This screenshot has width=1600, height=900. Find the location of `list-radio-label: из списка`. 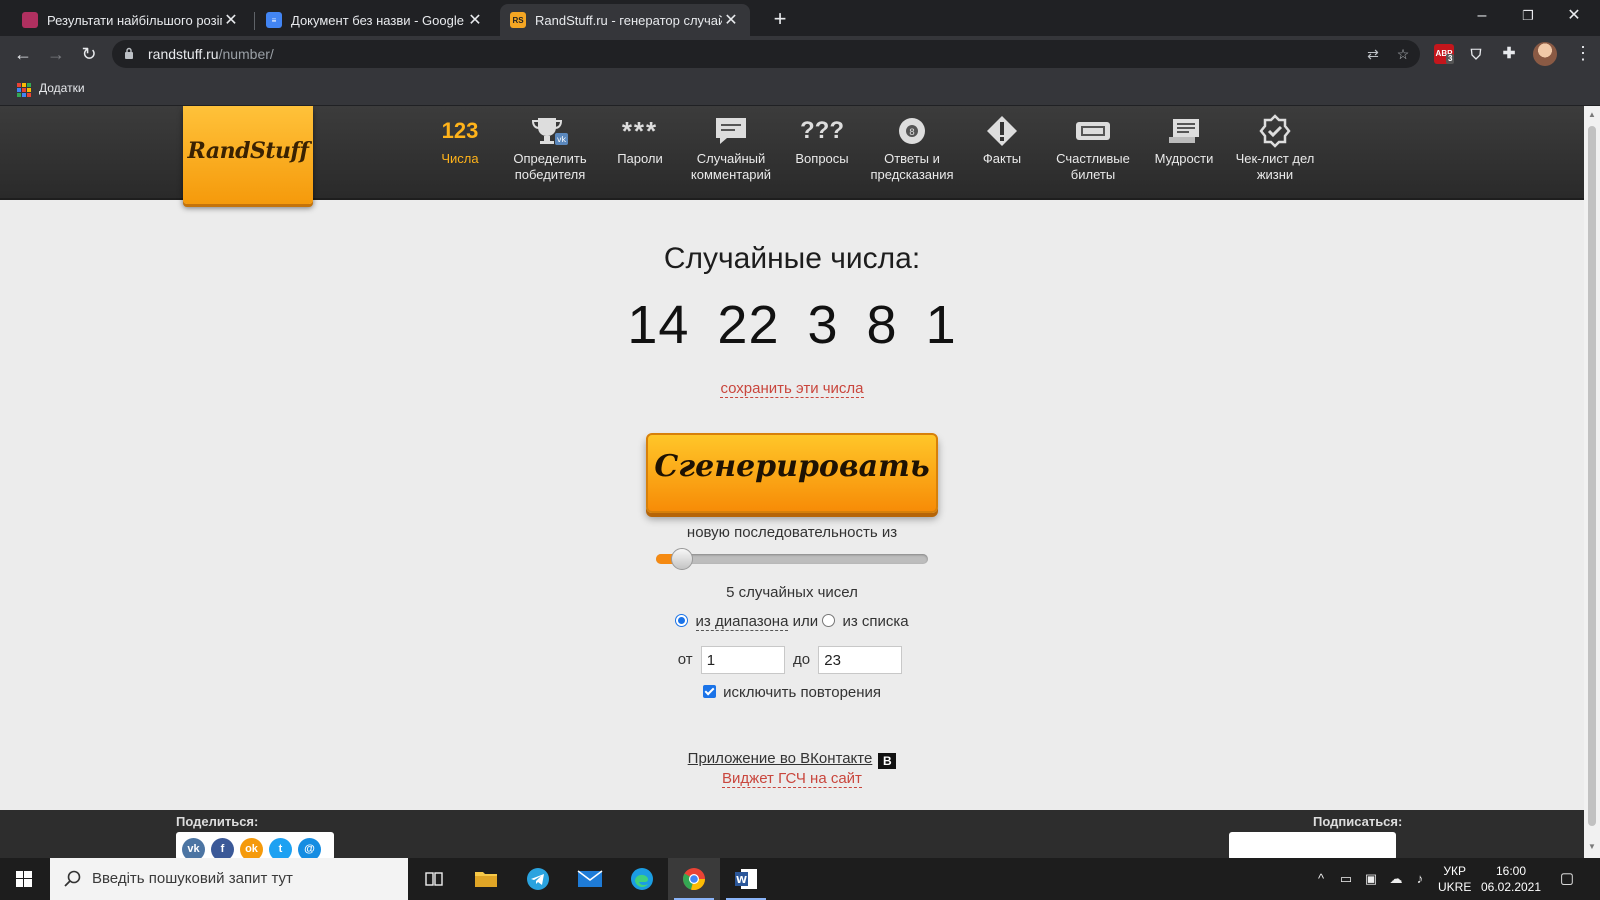

list-radio-label: из списка is located at coordinates (875, 621).